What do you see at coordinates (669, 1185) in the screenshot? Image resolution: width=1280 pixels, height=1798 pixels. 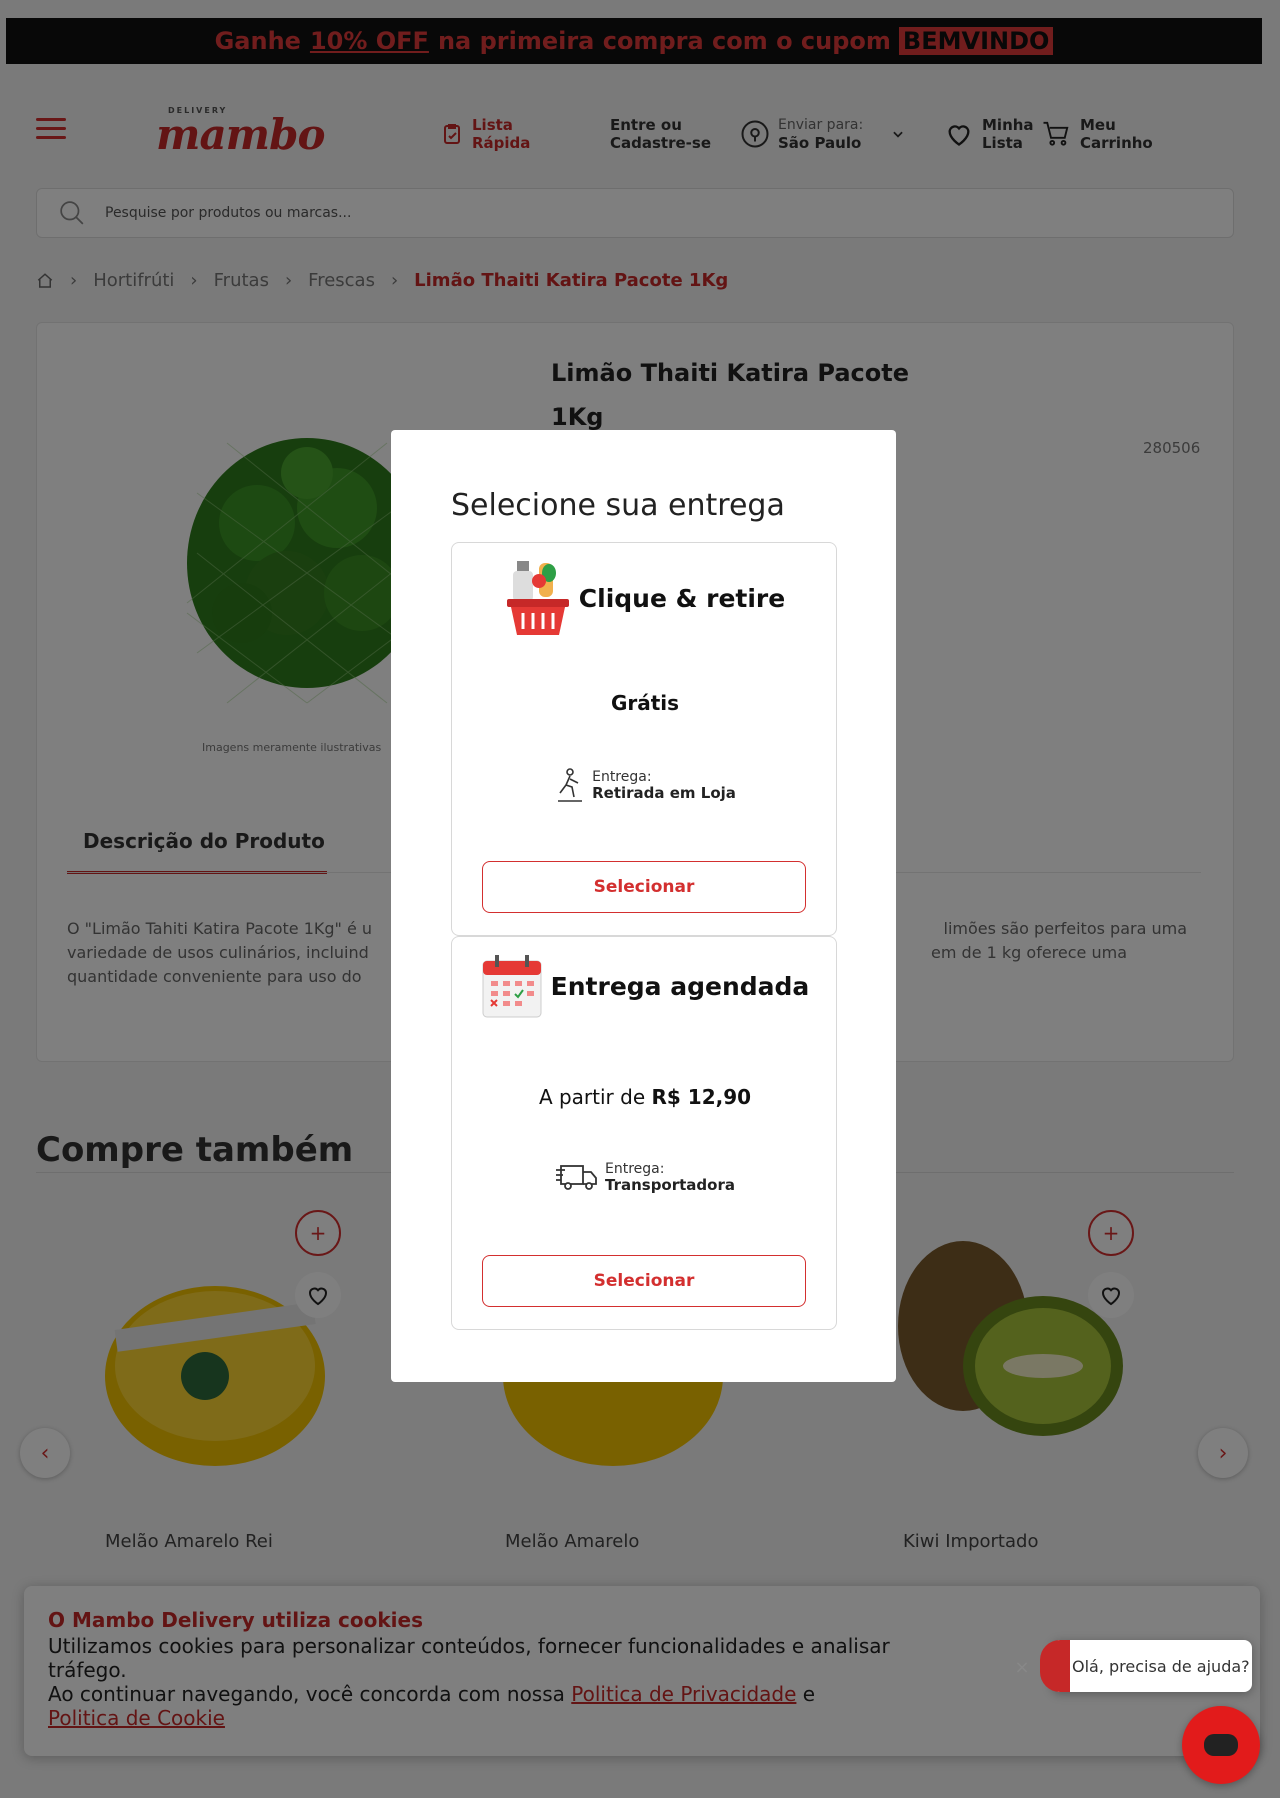 I see `delivery-value: Transportadora` at bounding box center [669, 1185].